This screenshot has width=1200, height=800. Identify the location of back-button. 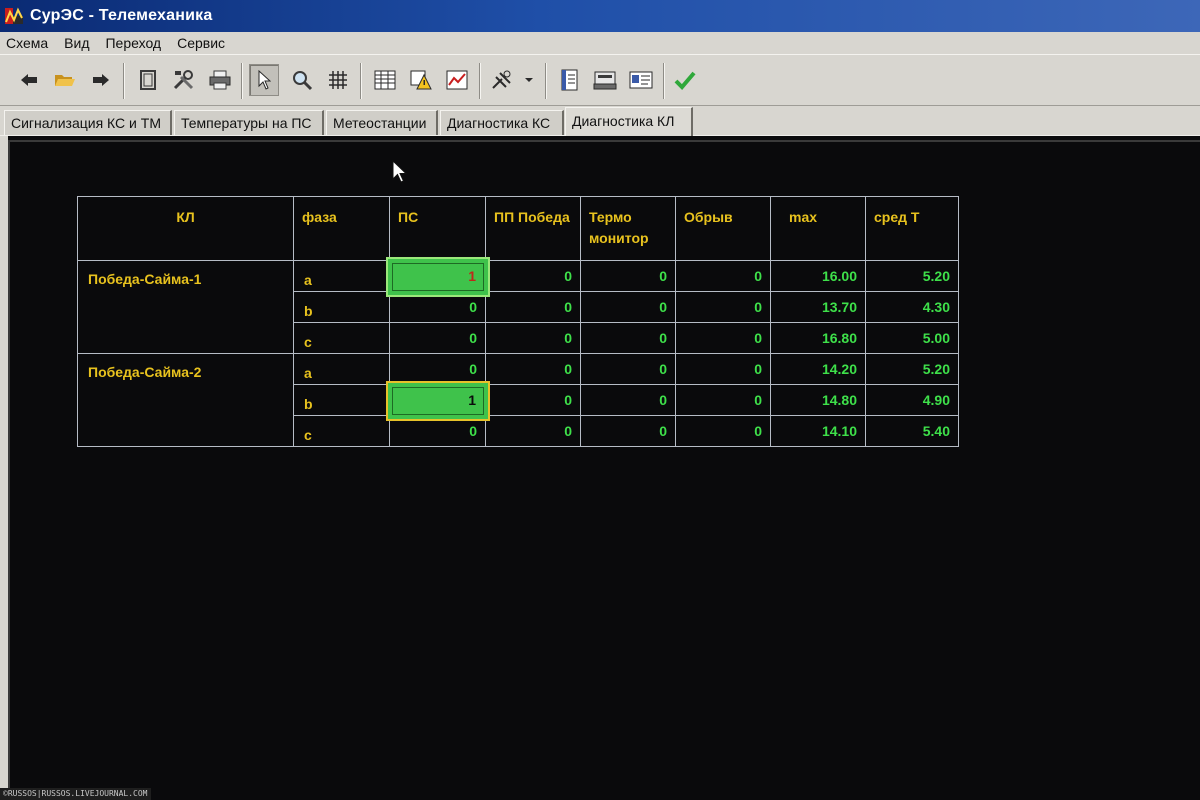
(29, 80).